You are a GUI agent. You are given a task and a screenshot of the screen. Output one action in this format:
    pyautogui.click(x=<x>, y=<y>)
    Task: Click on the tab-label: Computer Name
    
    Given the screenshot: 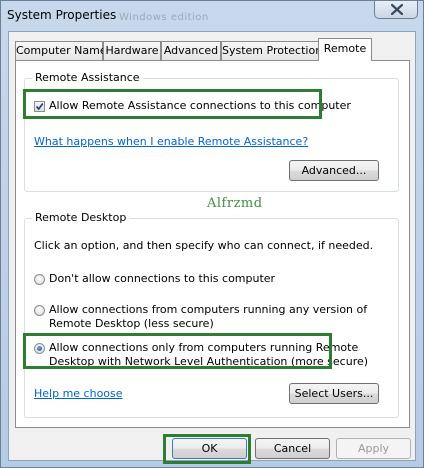 What is the action you would take?
    pyautogui.click(x=61, y=50)
    